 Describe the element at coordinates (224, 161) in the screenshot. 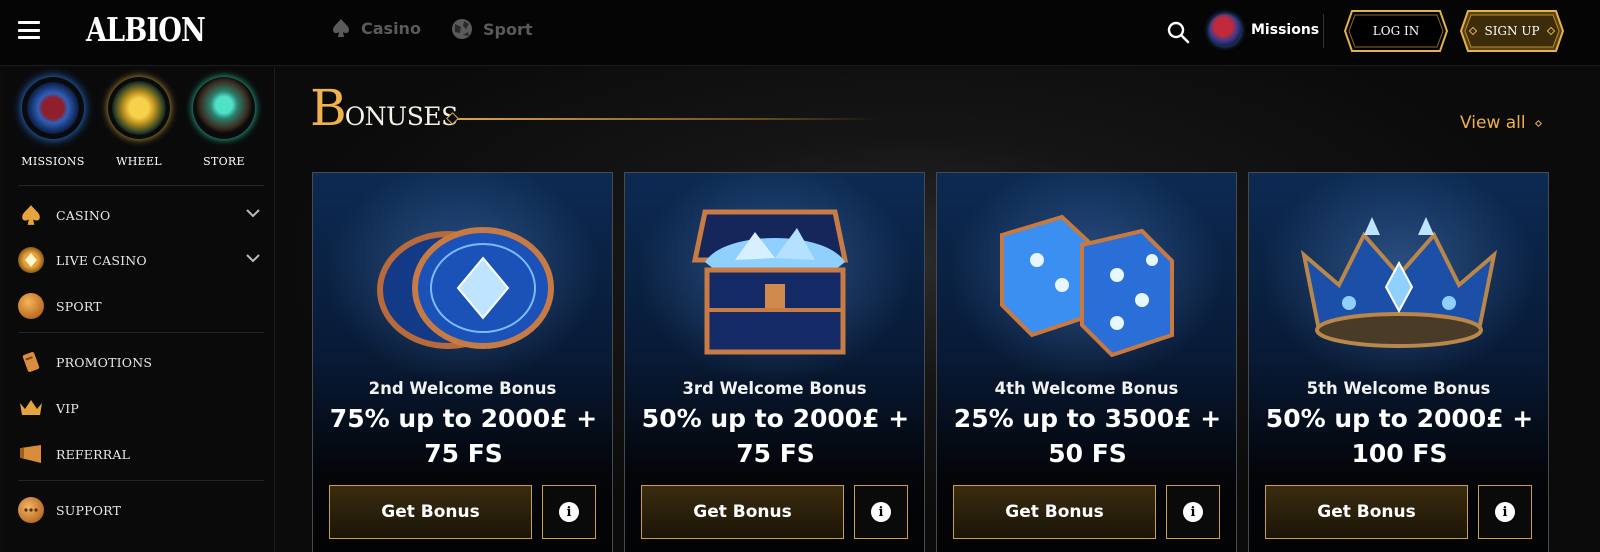

I see `quick-link-label: STORE` at that location.